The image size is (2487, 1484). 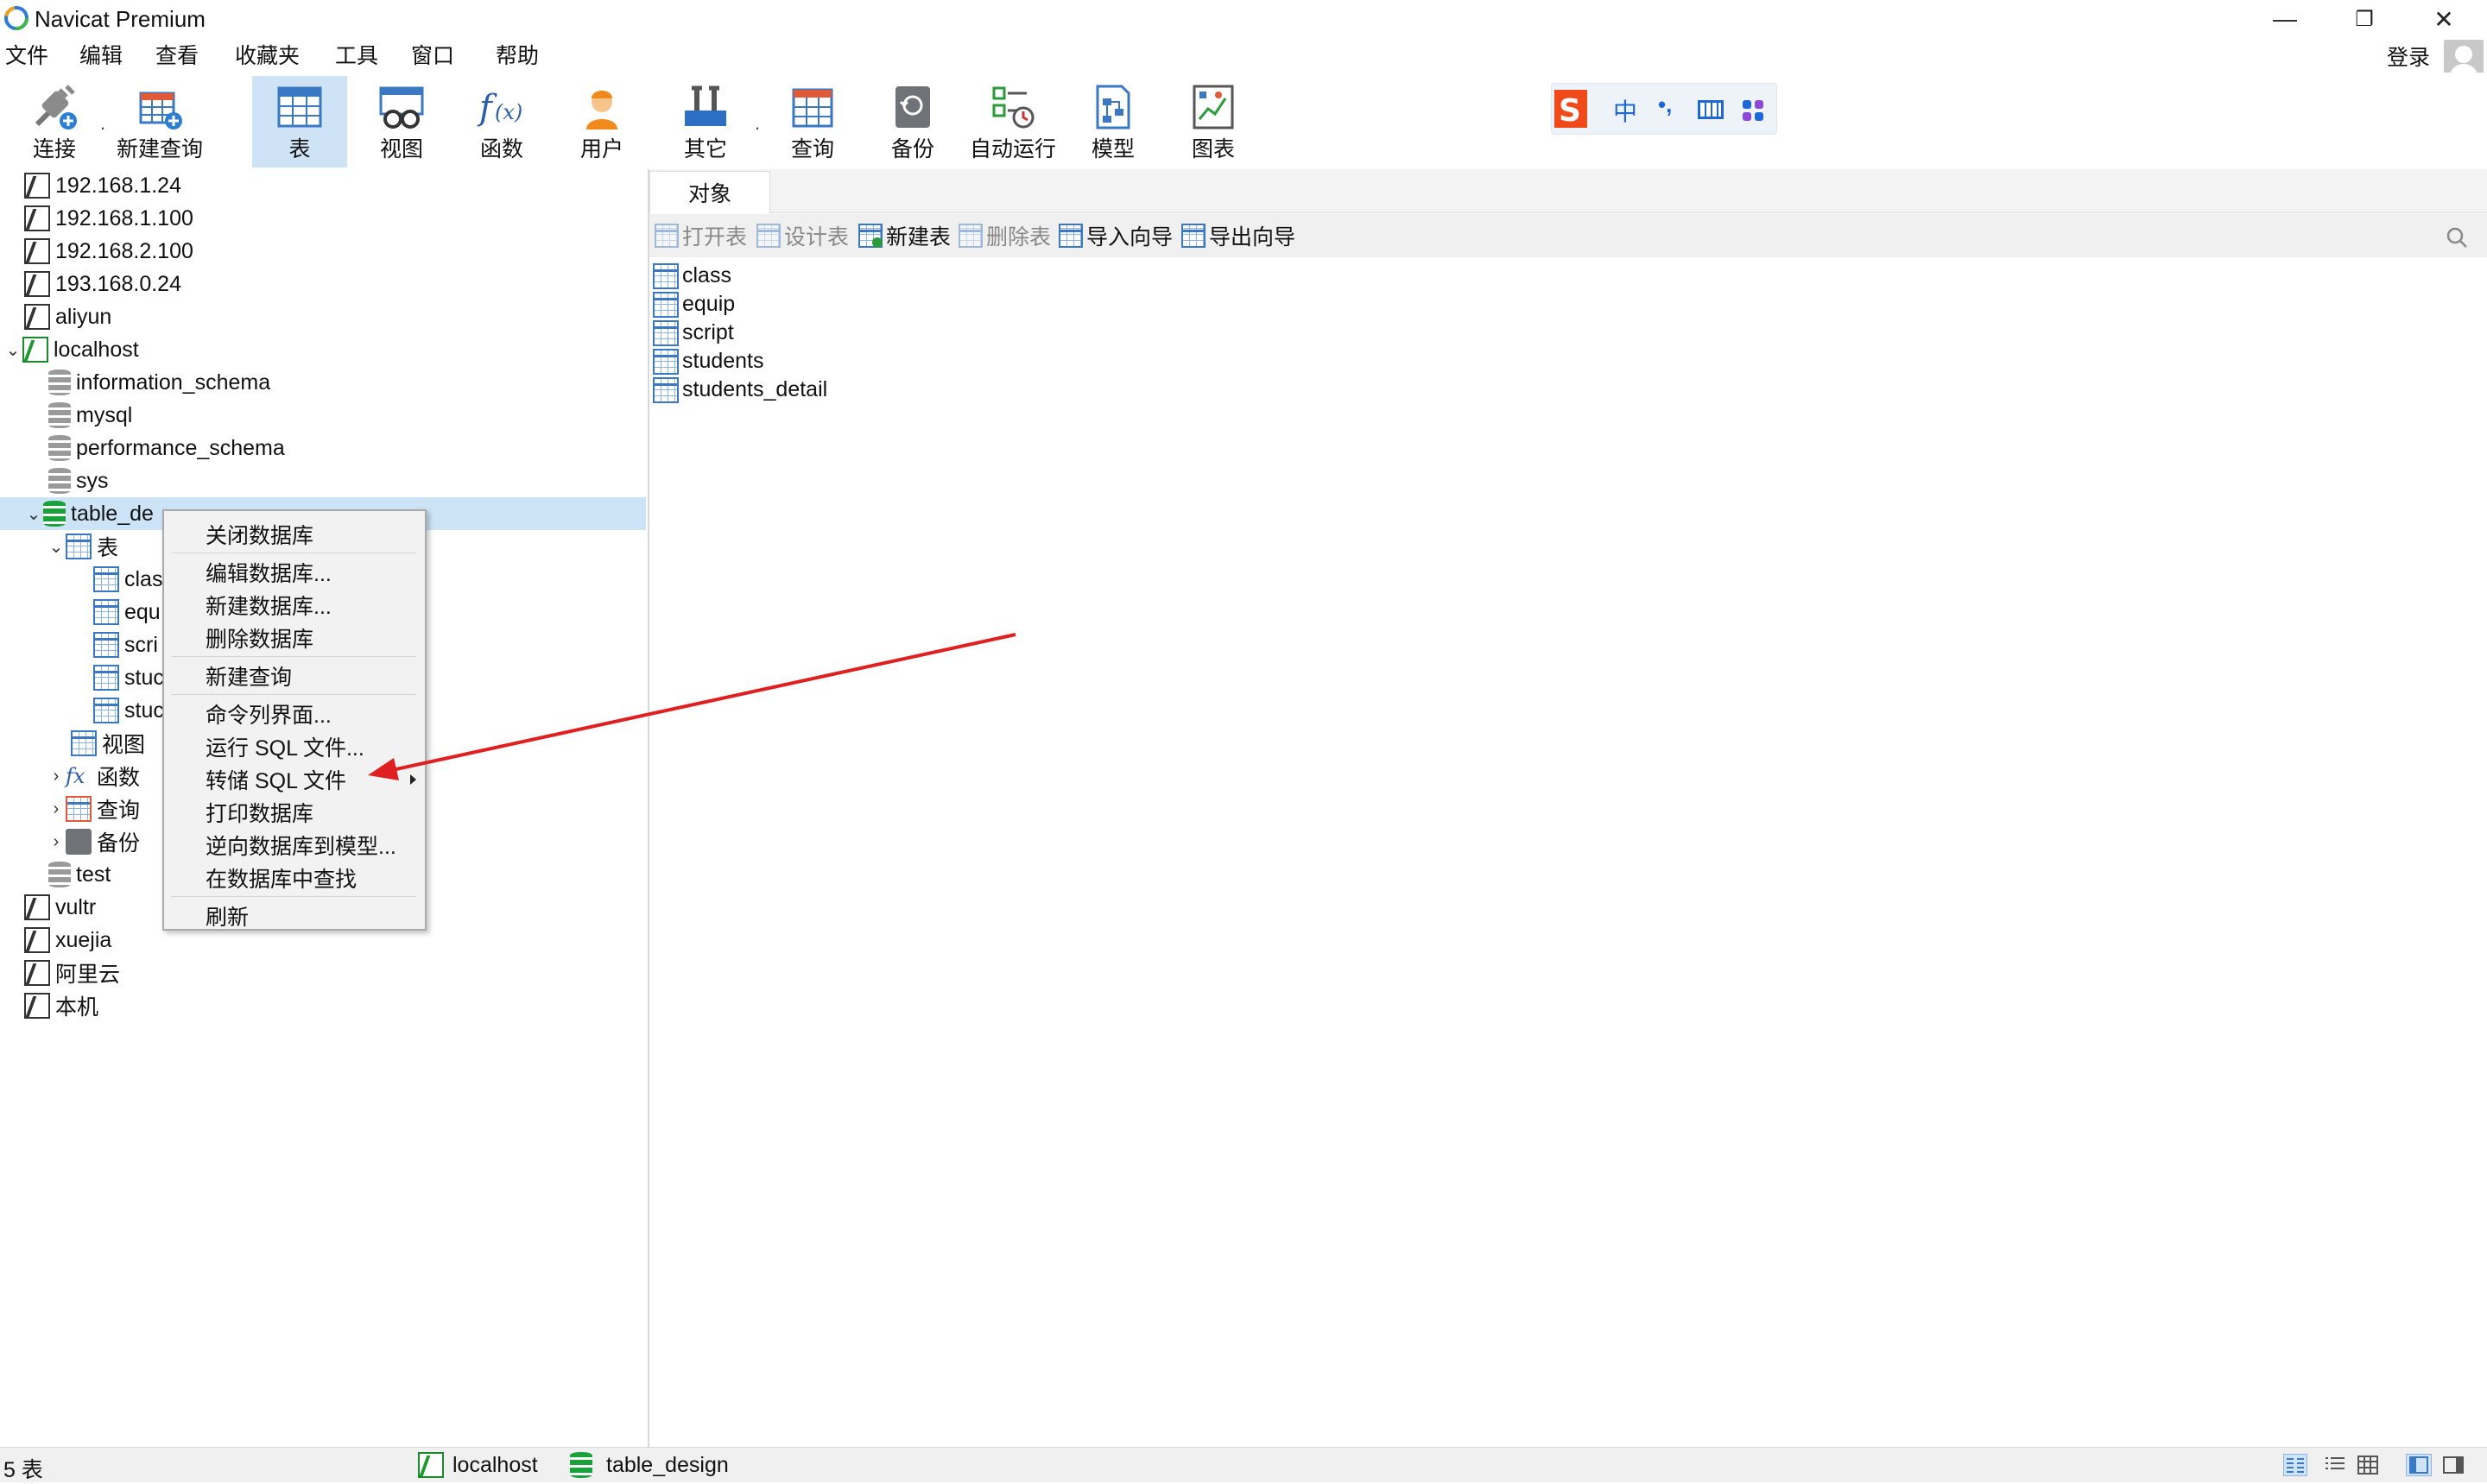 I want to click on object-table-item: class, so click(x=692, y=276).